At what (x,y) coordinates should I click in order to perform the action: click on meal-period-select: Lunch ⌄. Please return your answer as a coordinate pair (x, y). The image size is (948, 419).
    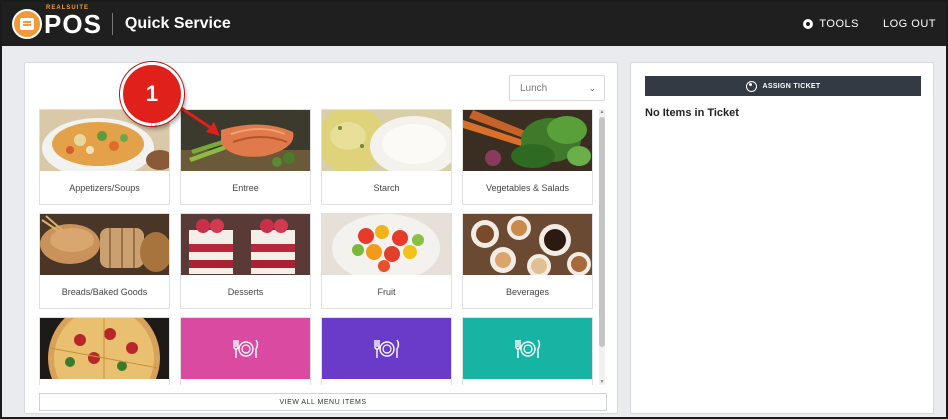
    Looking at the image, I should click on (557, 88).